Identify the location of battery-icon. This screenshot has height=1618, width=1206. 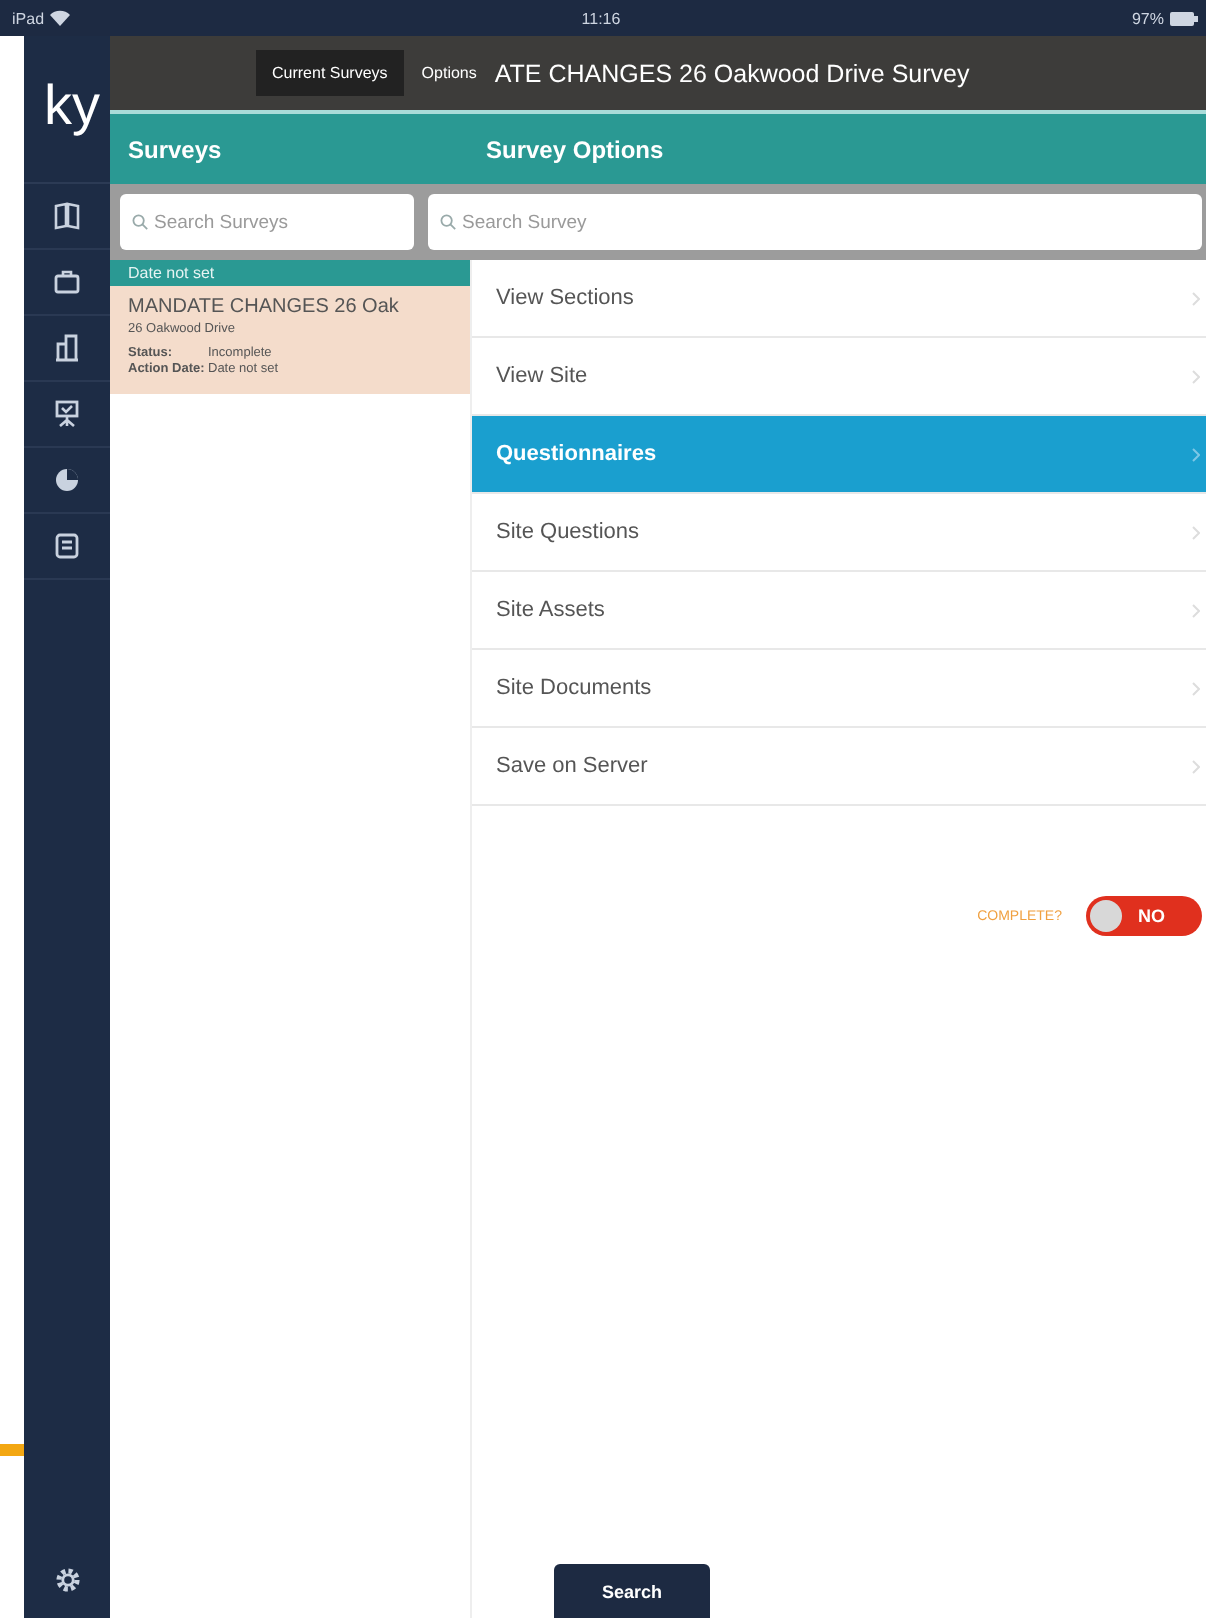
(1184, 18).